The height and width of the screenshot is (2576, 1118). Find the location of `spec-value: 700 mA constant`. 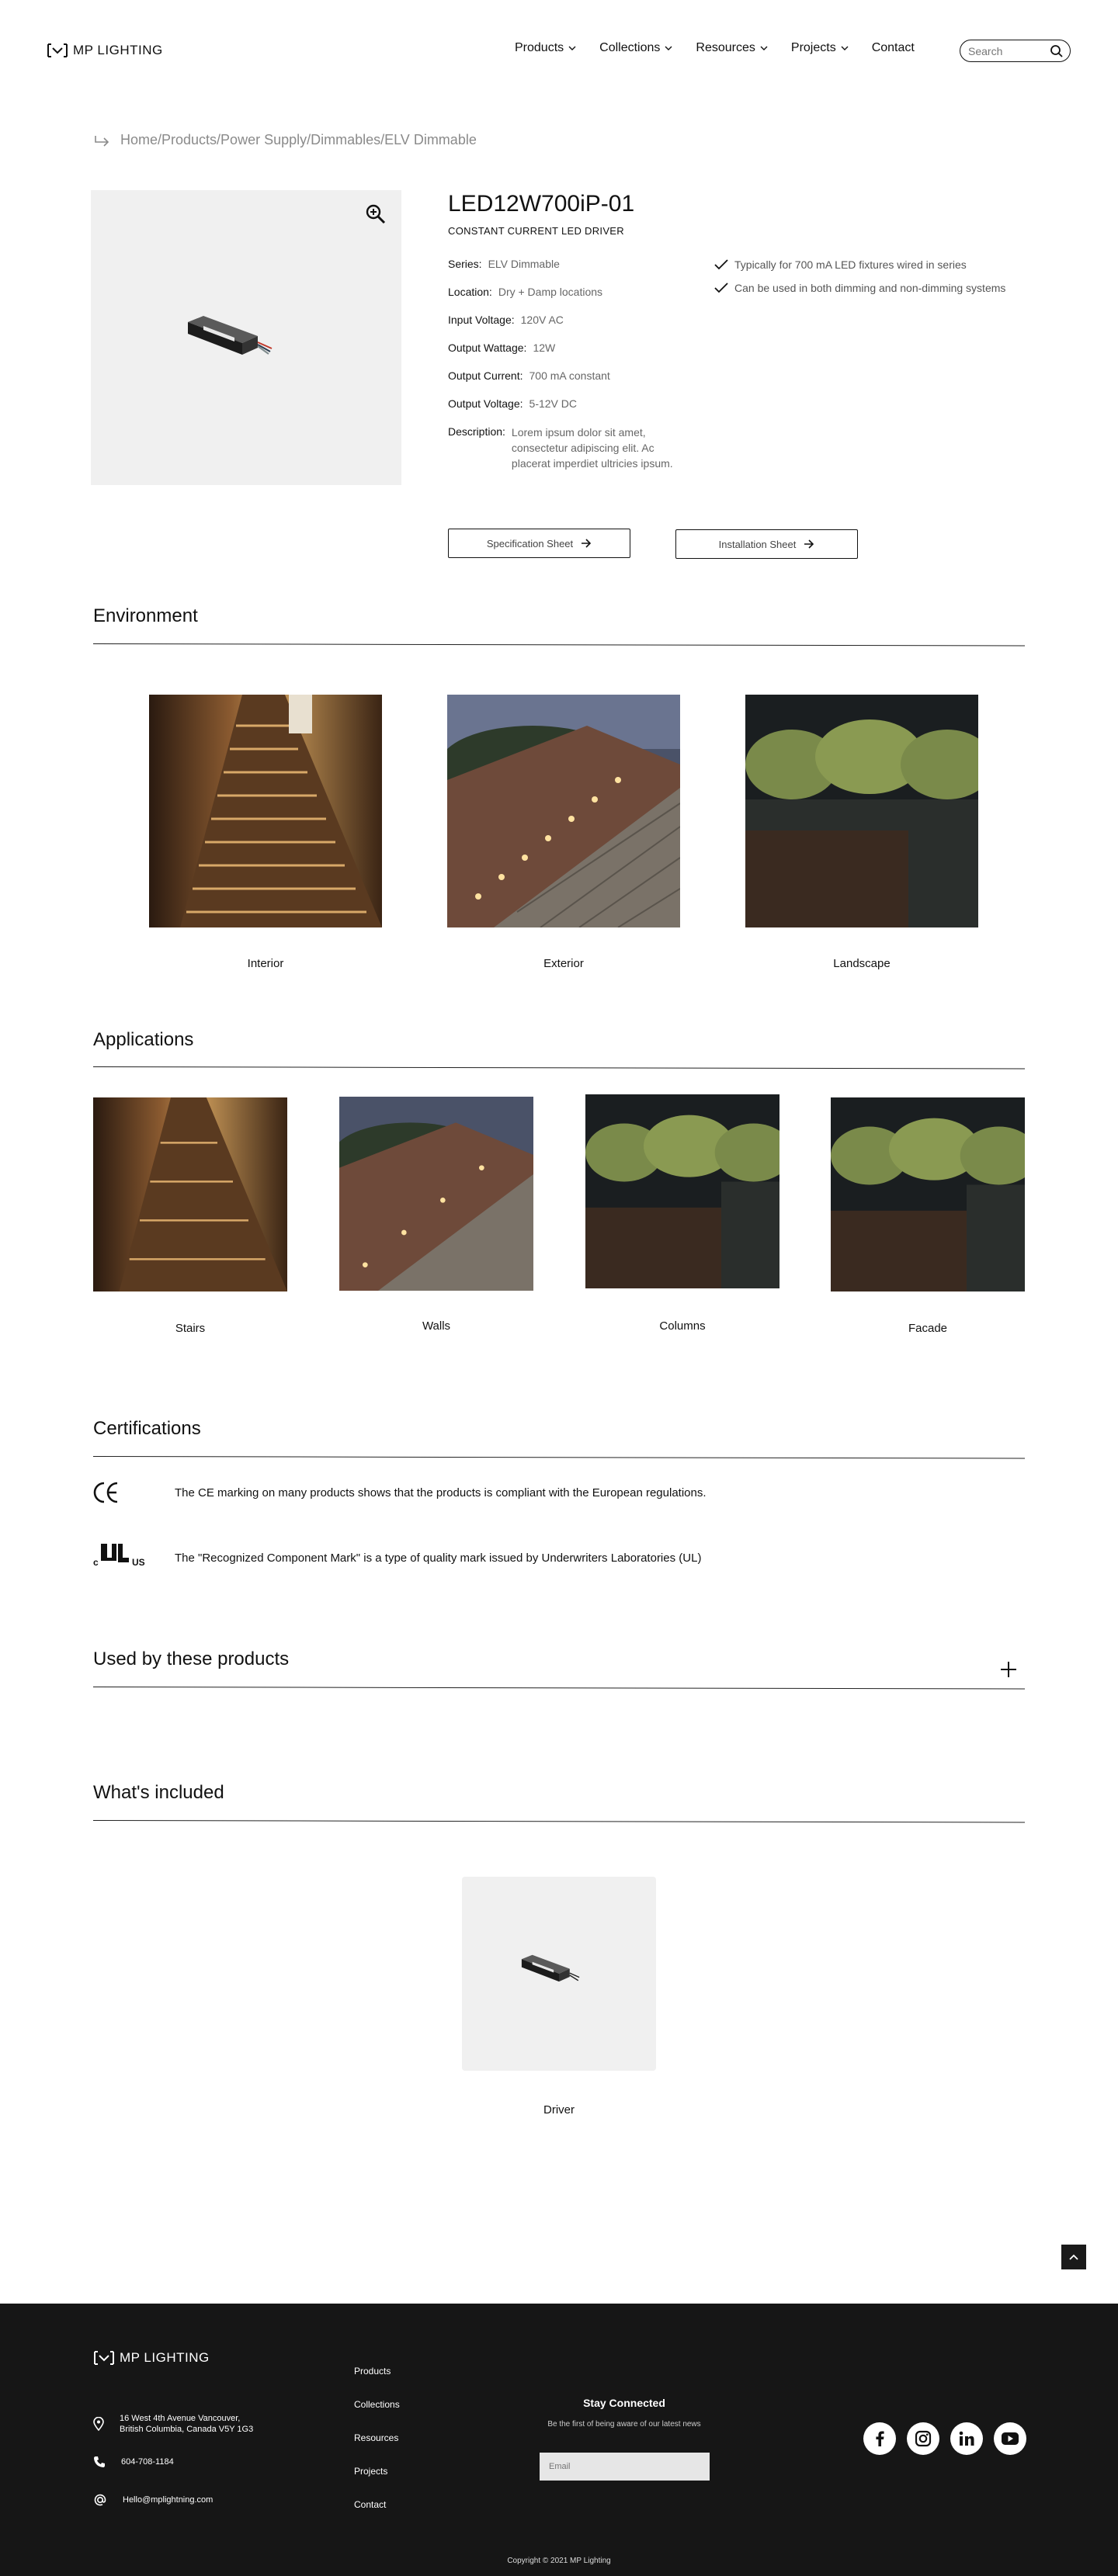

spec-value: 700 mA constant is located at coordinates (569, 375).